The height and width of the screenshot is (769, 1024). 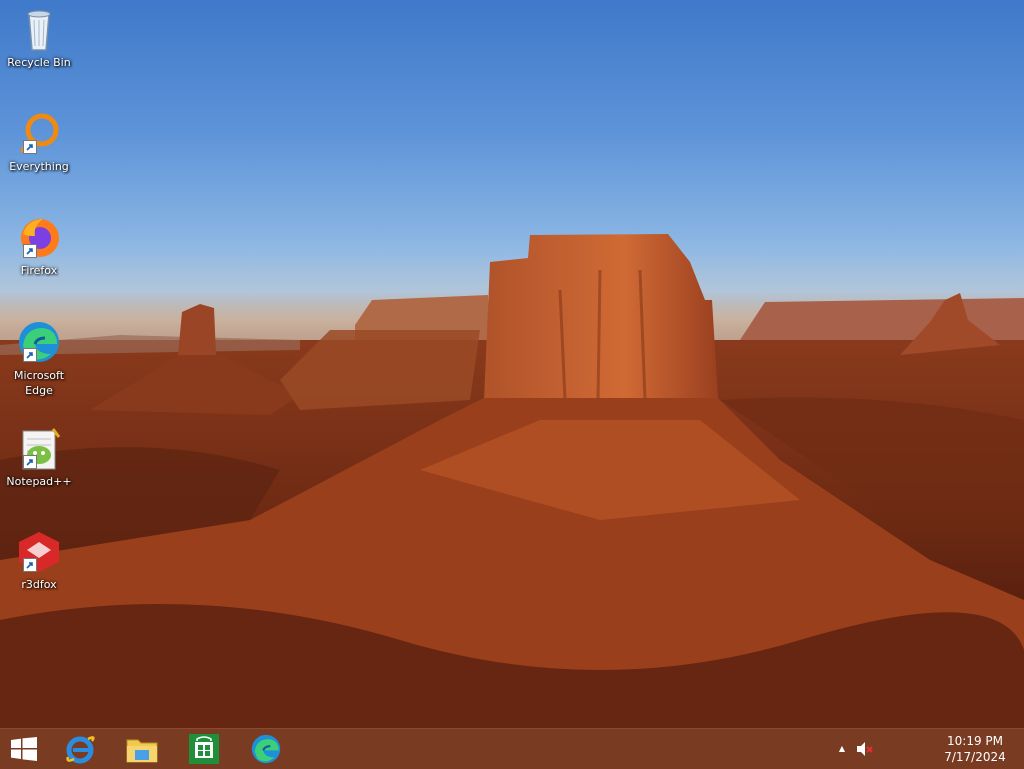 I want to click on taskbar-file-explorer, so click(x=142, y=749).